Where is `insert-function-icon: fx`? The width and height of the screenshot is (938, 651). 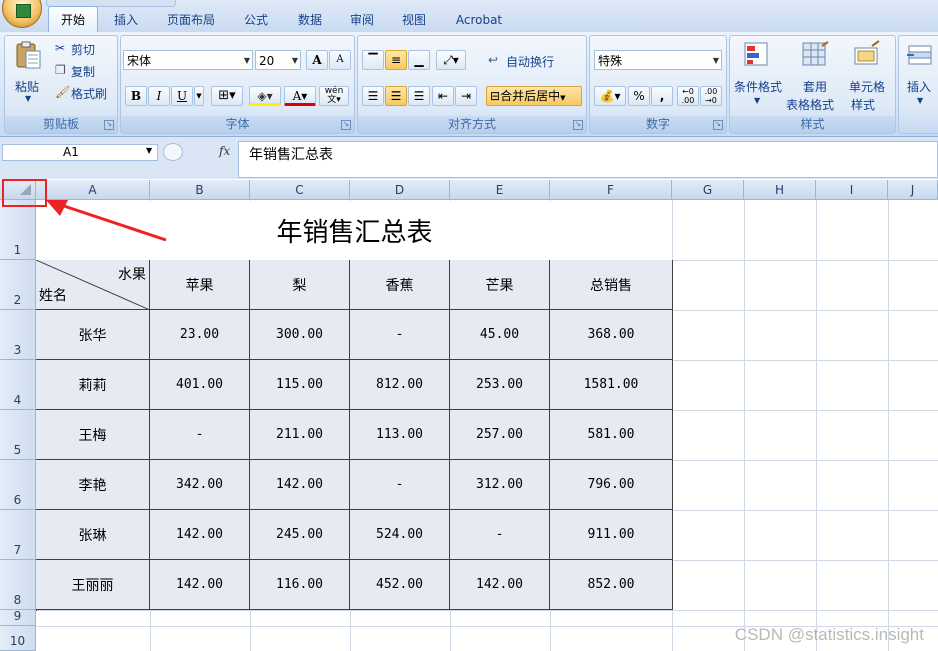 insert-function-icon: fx is located at coordinates (224, 151).